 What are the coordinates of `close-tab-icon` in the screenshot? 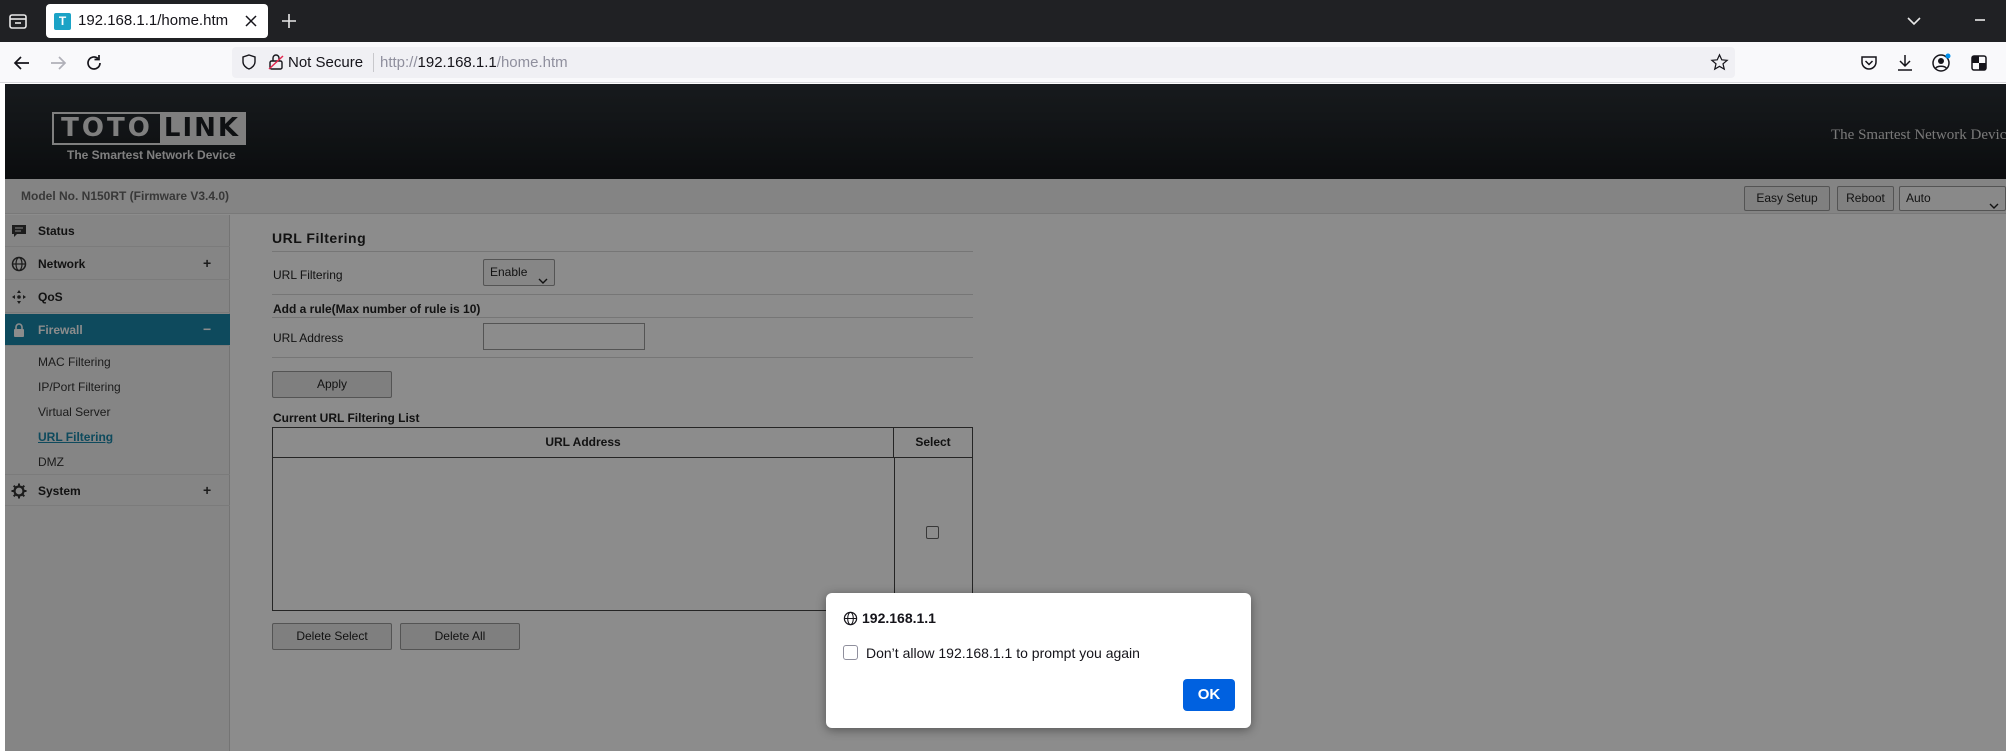 It's located at (251, 21).